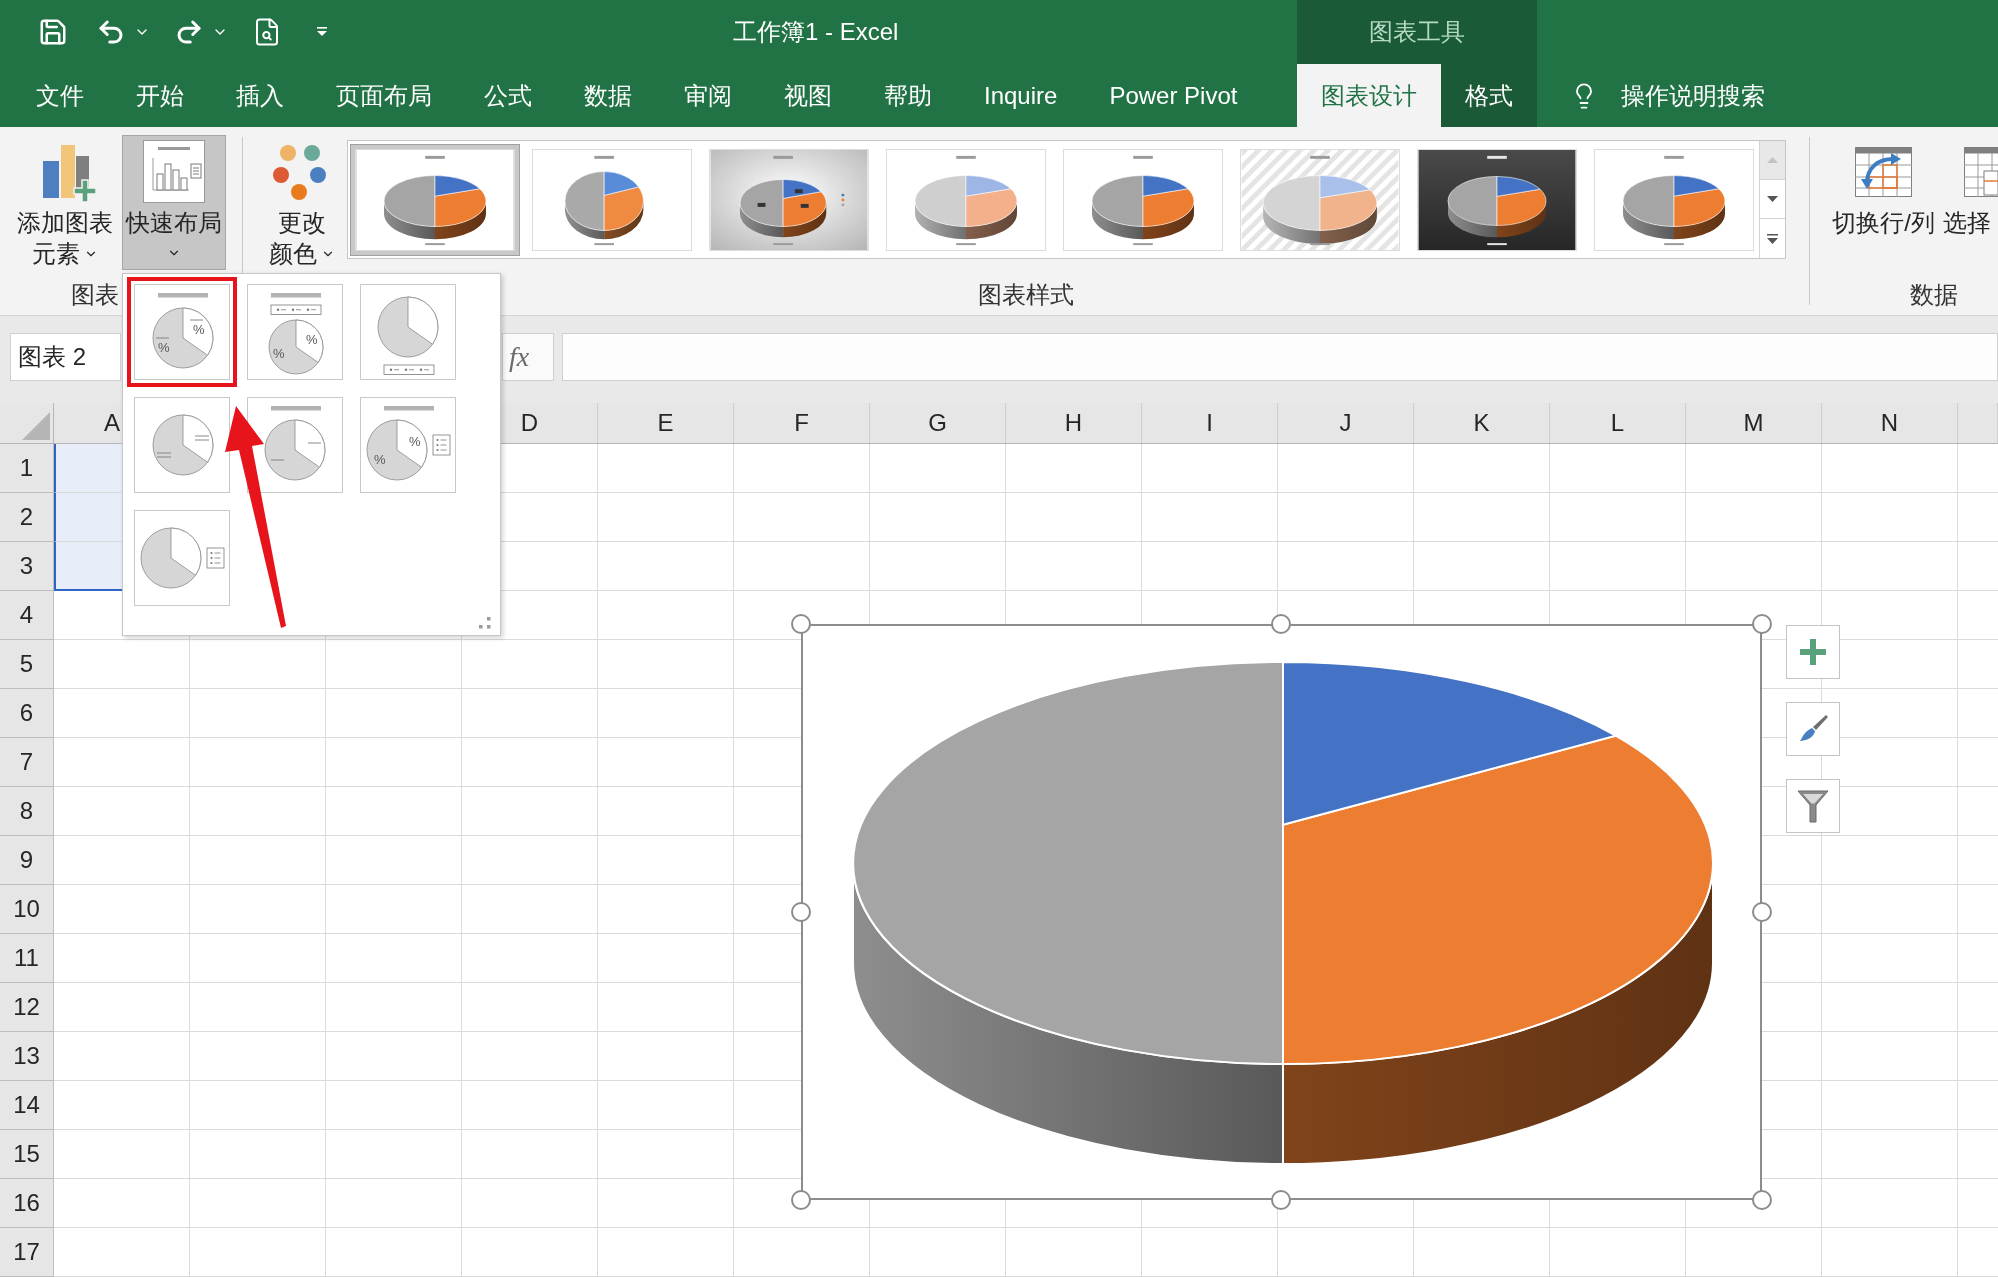 Image resolution: width=1998 pixels, height=1277 pixels. I want to click on window-title: 工作簿1 - Excel, so click(816, 32).